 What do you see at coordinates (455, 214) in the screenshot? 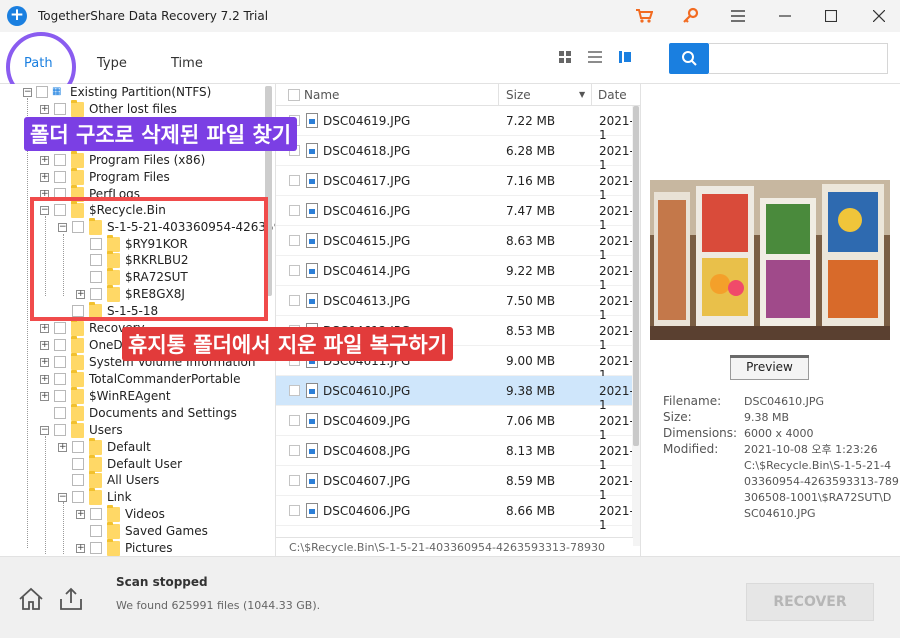
I see `file-row: DSC04616.JPG 7.47 MB 2021-1` at bounding box center [455, 214].